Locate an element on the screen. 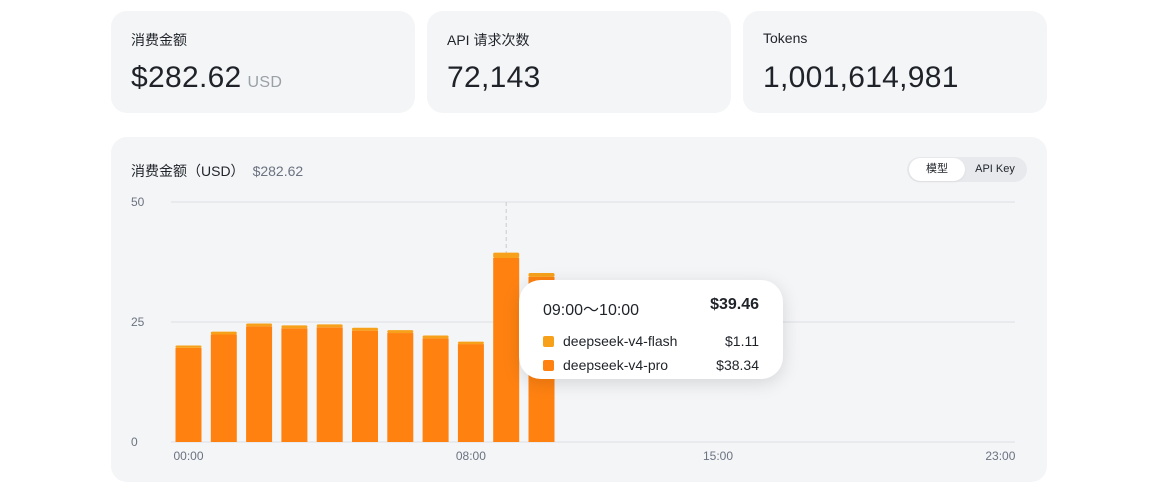 This screenshot has height=482, width=1168. x-tick-label: 23:00 is located at coordinates (1000, 456).